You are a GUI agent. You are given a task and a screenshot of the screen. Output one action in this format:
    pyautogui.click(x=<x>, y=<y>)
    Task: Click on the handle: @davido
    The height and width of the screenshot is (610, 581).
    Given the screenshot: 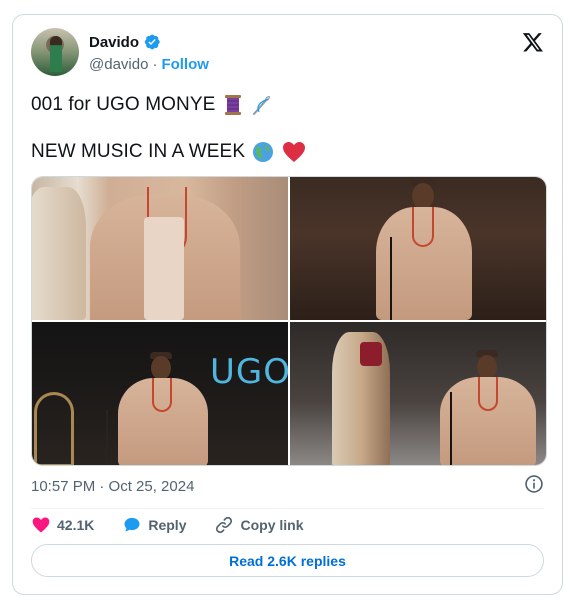 What is the action you would take?
    pyautogui.click(x=118, y=64)
    